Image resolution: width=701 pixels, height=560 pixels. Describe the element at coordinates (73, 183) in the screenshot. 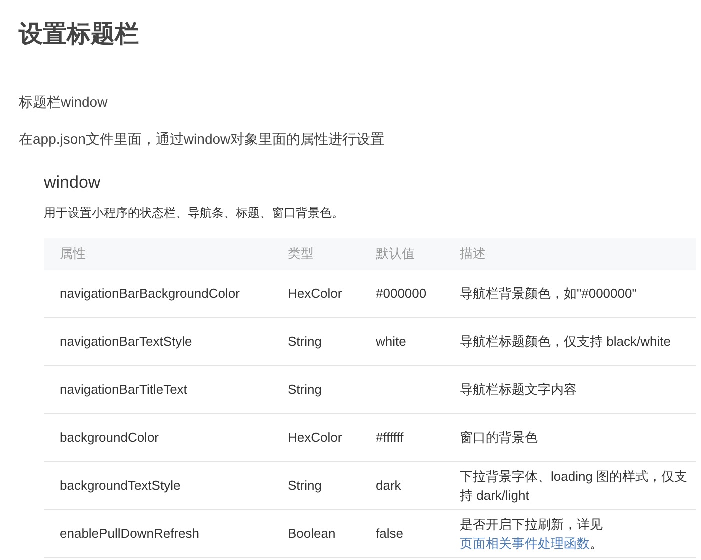

I see `section-heading: window` at that location.